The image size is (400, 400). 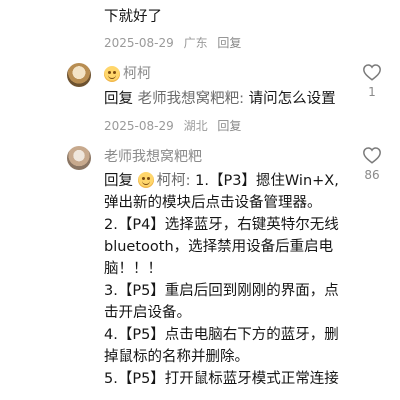 I want to click on comment-line: 3.【P5】重启后回到刚刚的界面，点, so click(x=221, y=291).